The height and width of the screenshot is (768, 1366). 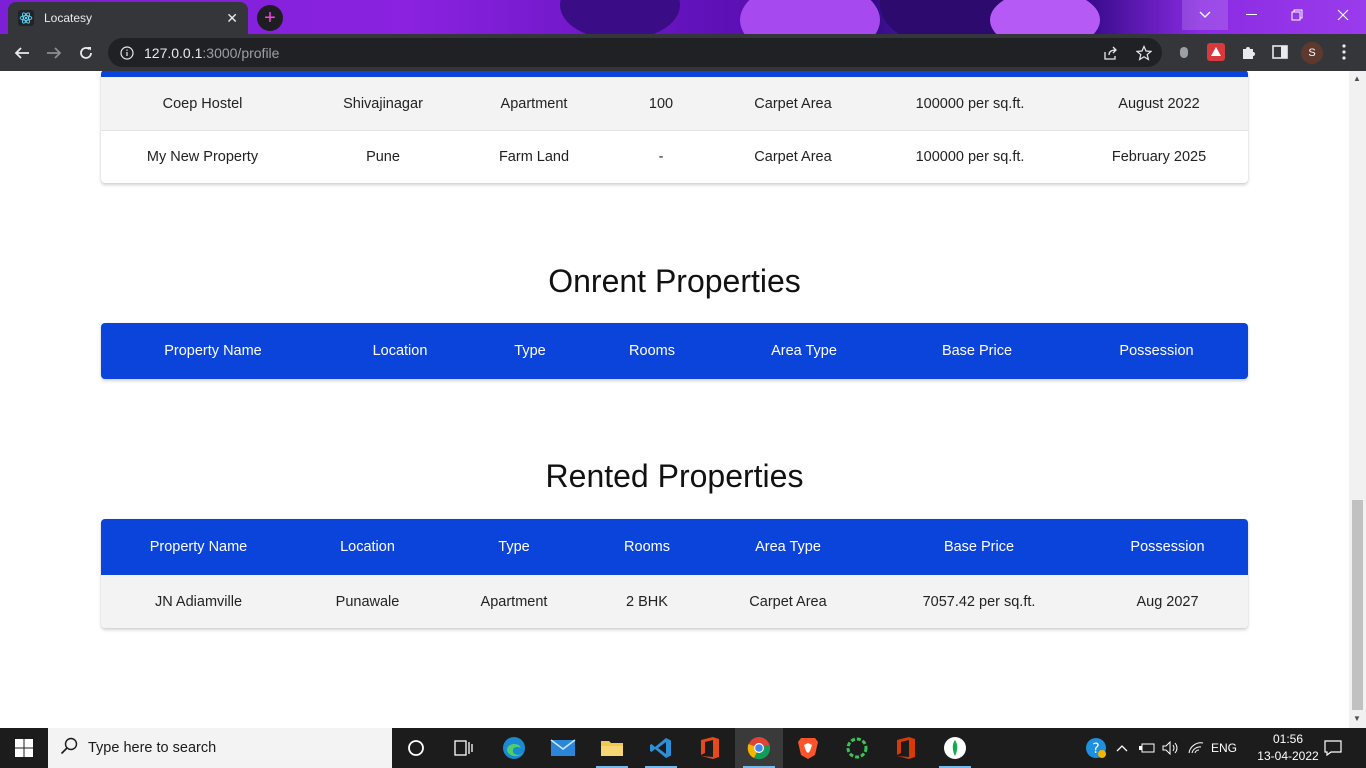 I want to click on cortana-icon, so click(x=416, y=748).